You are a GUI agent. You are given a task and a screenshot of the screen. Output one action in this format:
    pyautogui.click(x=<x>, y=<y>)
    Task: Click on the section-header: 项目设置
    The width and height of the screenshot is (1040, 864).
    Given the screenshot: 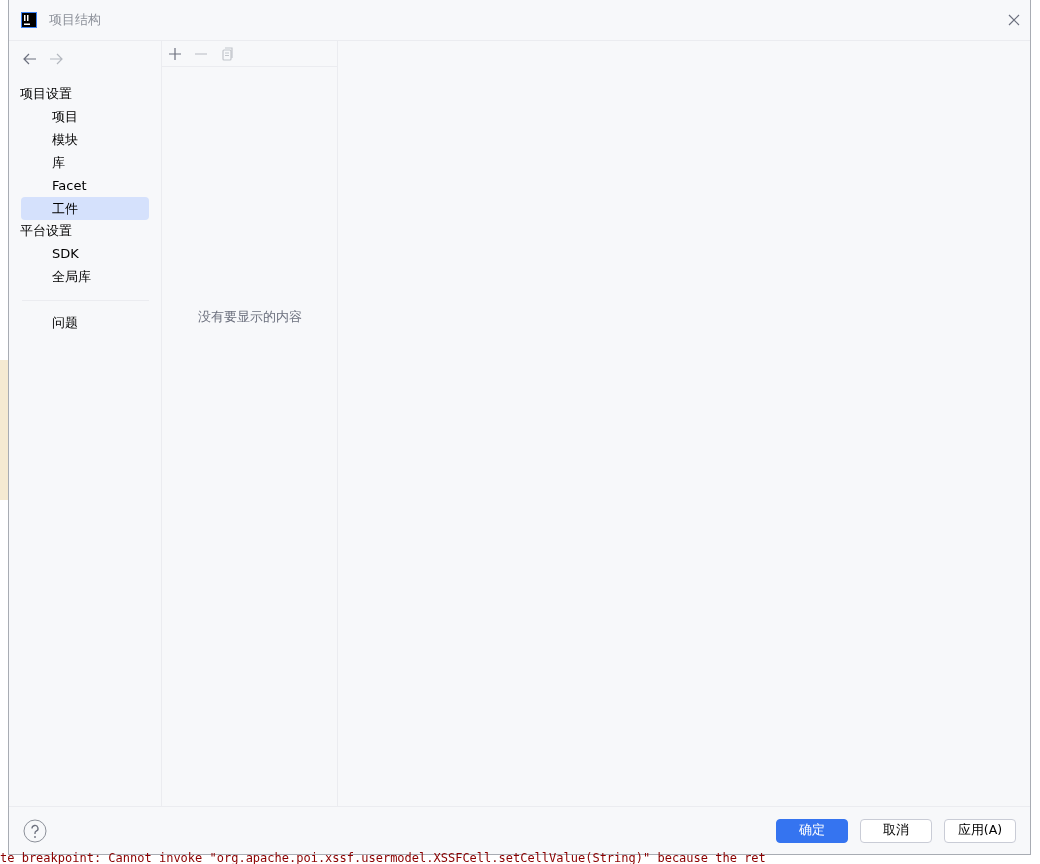 What is the action you would take?
    pyautogui.click(x=46, y=94)
    